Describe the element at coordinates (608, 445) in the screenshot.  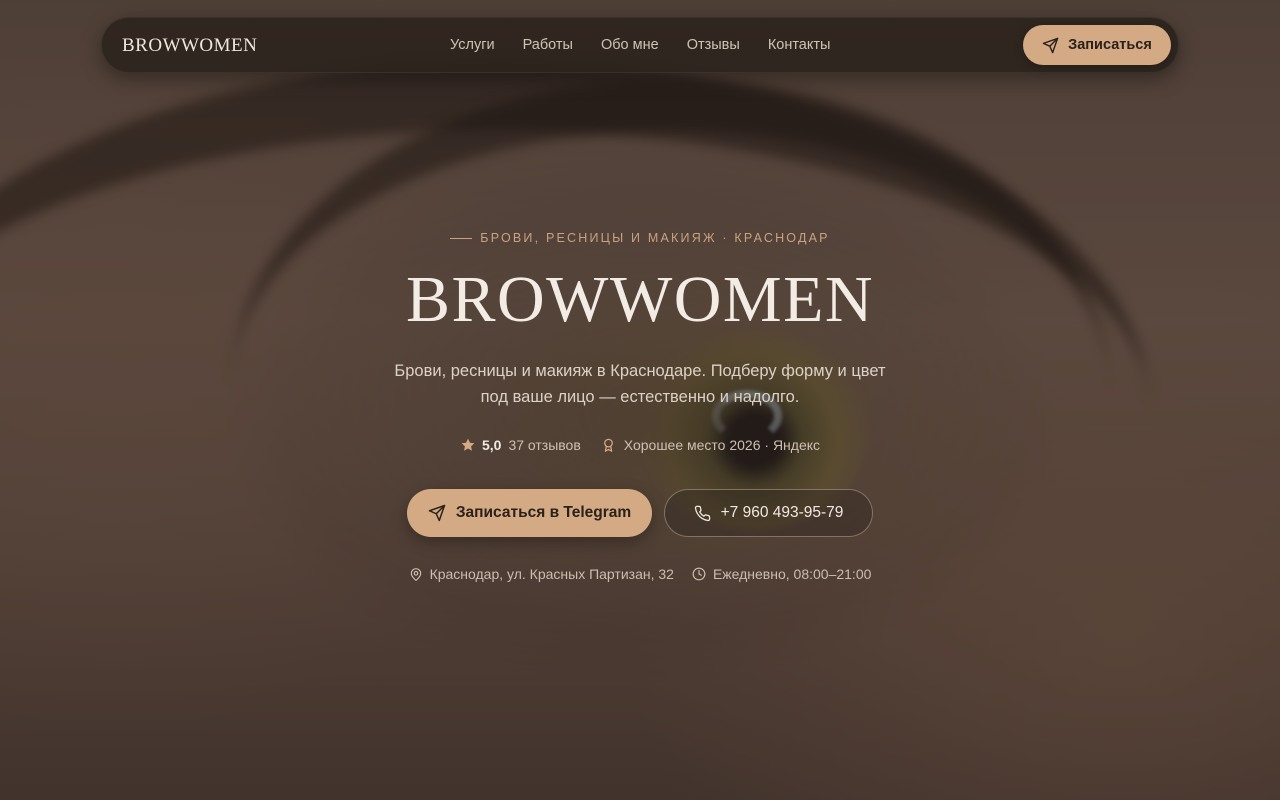
I see `award-icon` at that location.